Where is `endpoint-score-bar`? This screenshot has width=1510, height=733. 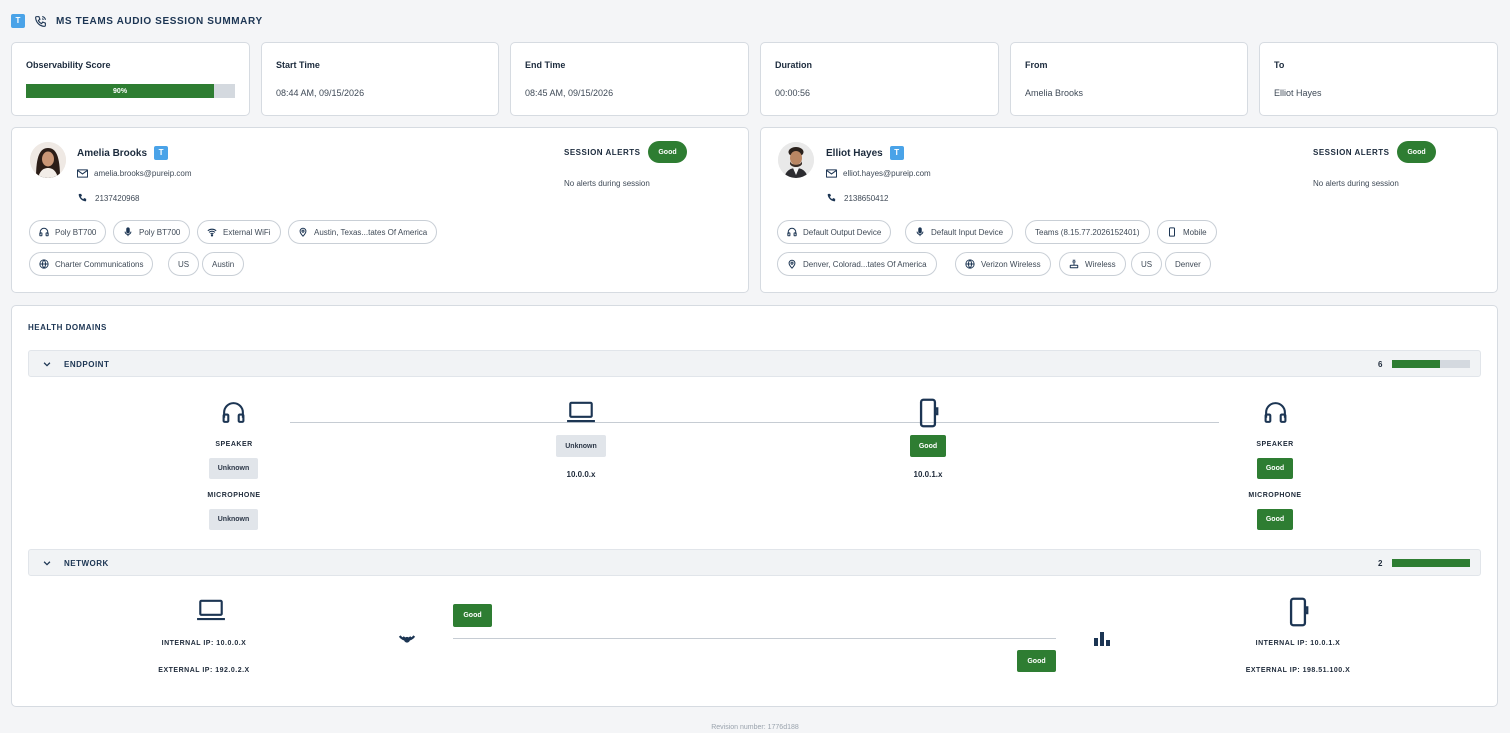
endpoint-score-bar is located at coordinates (1431, 364).